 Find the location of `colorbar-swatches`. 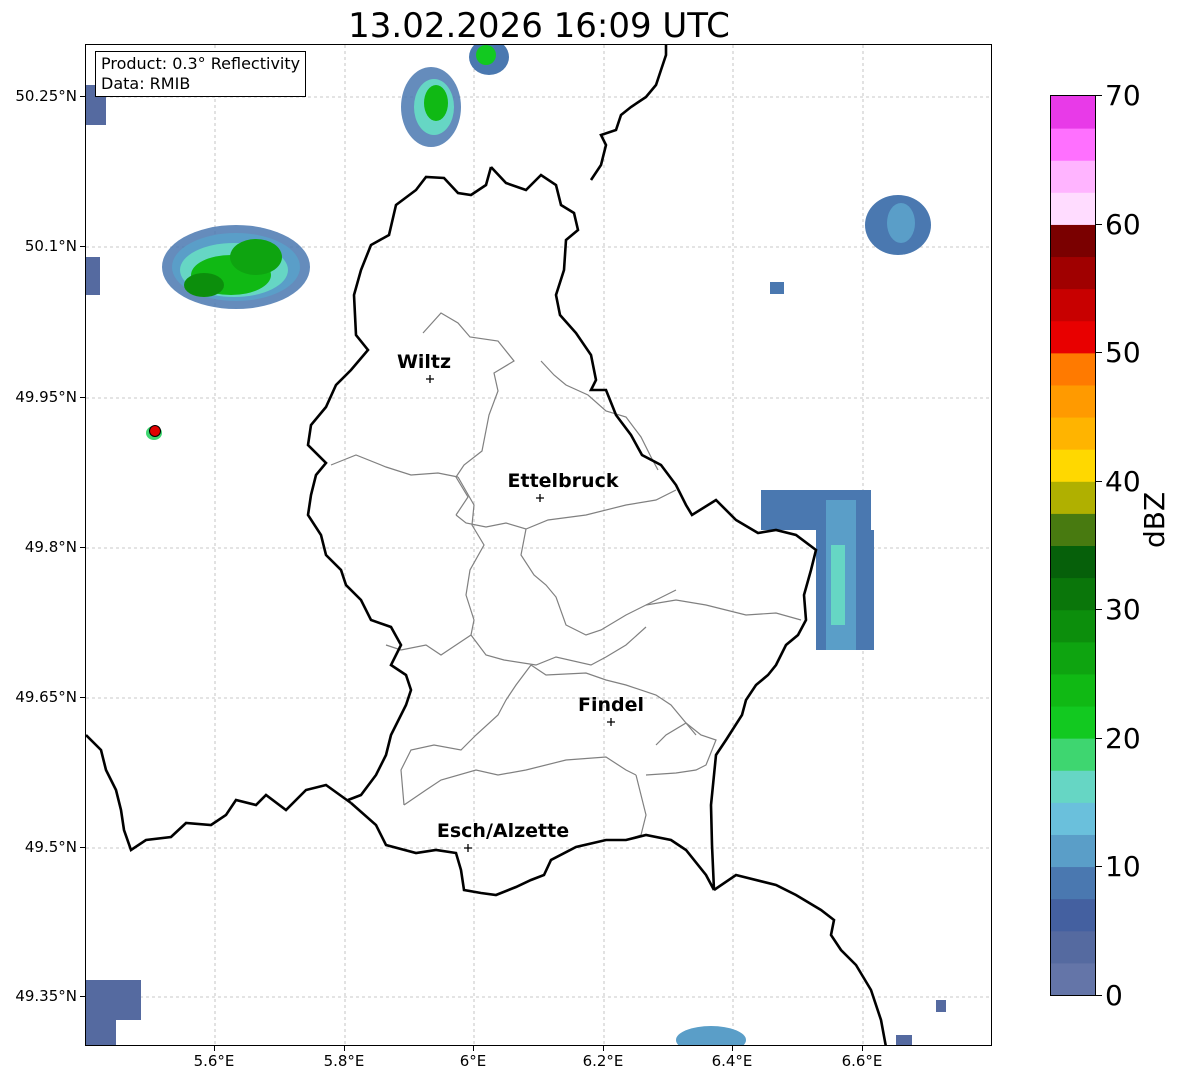

colorbar-swatches is located at coordinates (1073, 545).